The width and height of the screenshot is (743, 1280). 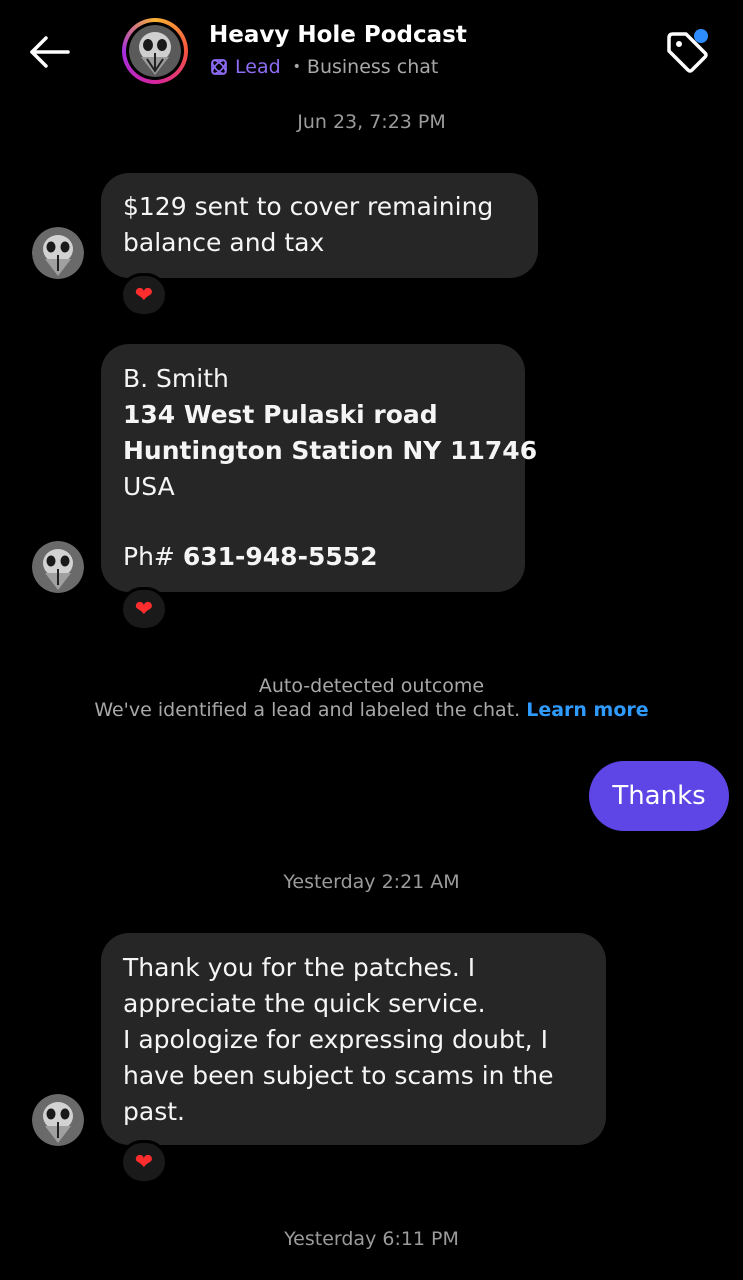 I want to click on chat-subtitle: Lead • Business chat, so click(x=323, y=67).